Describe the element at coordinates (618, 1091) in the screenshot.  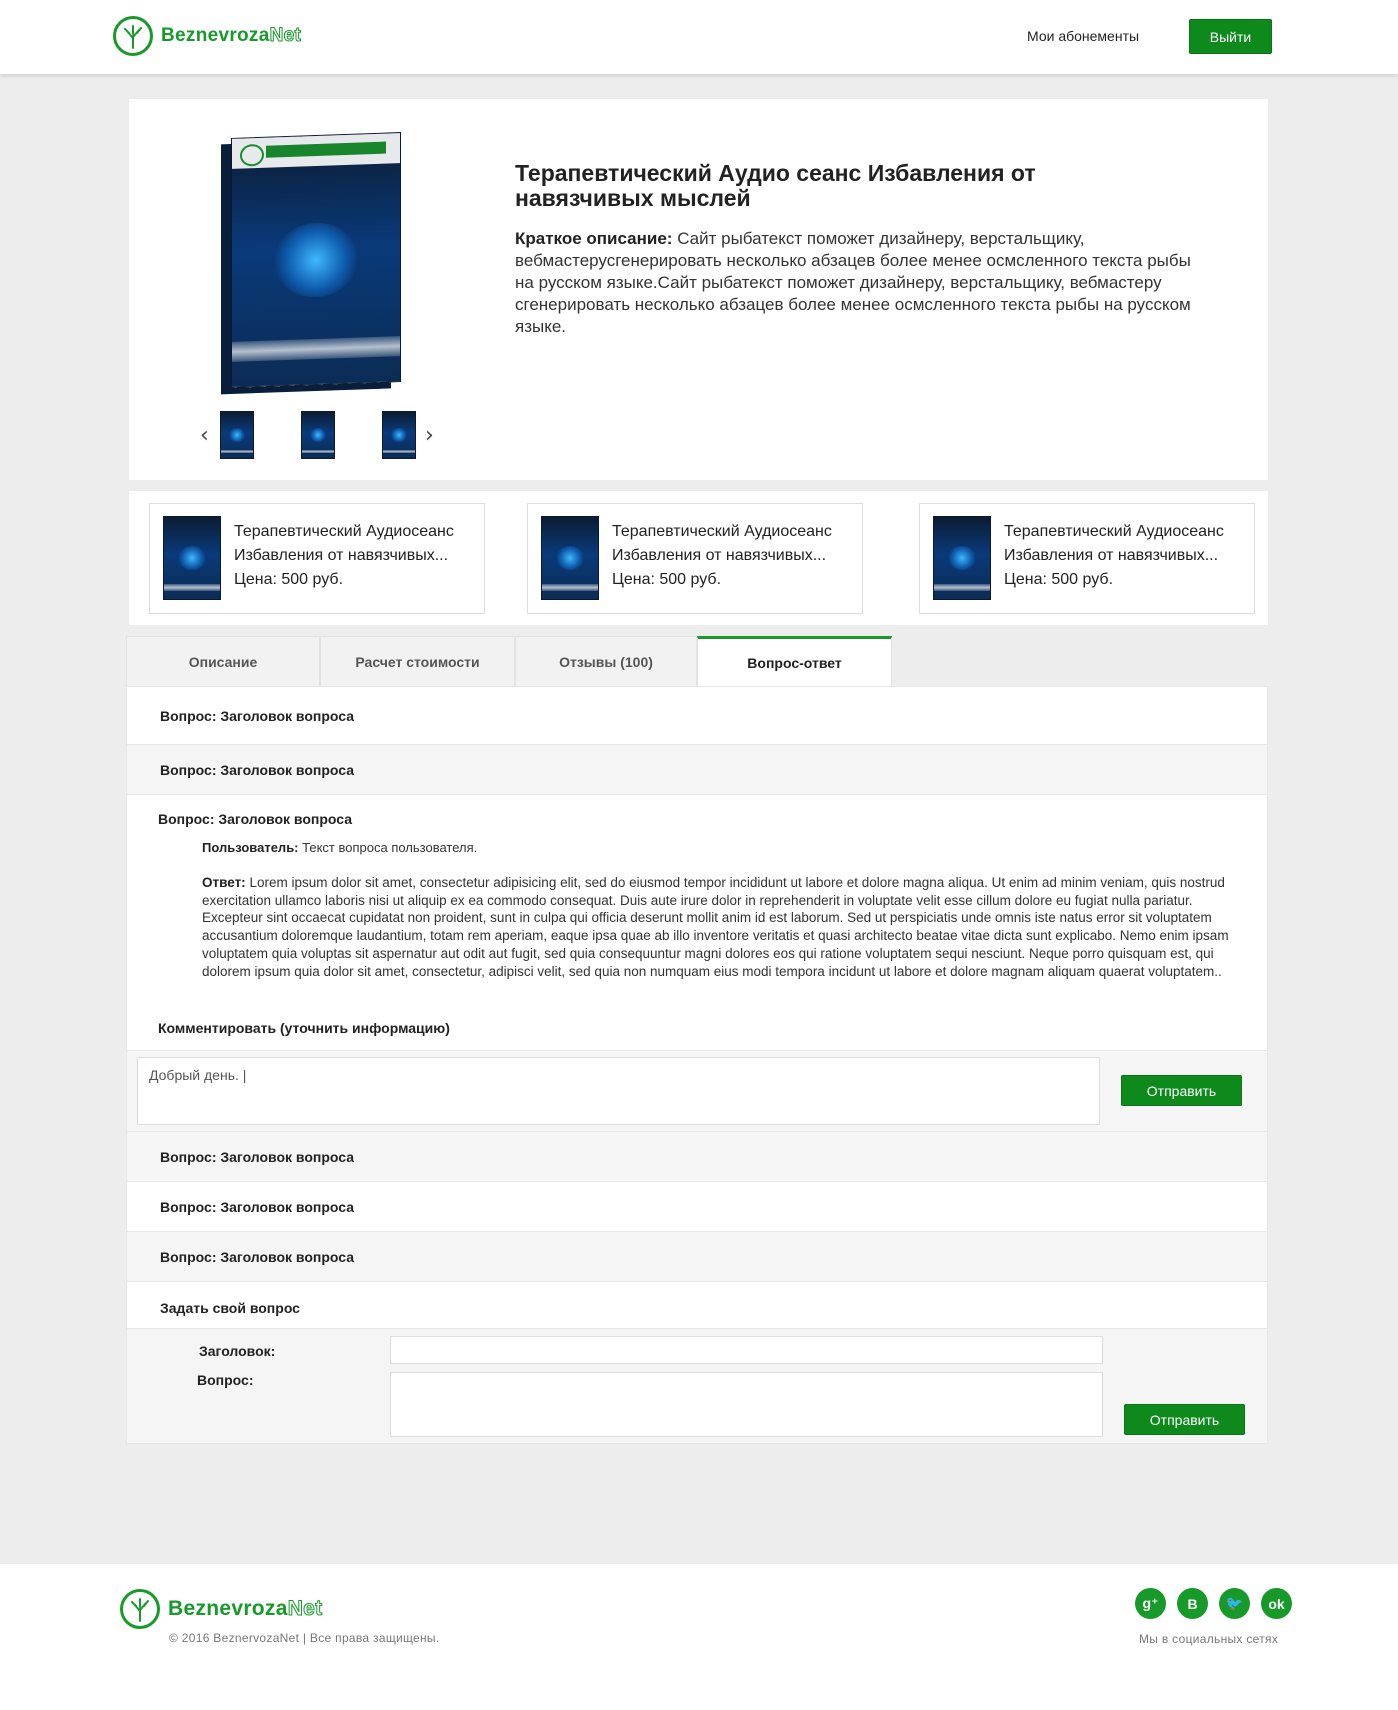
I see `comment-input` at that location.